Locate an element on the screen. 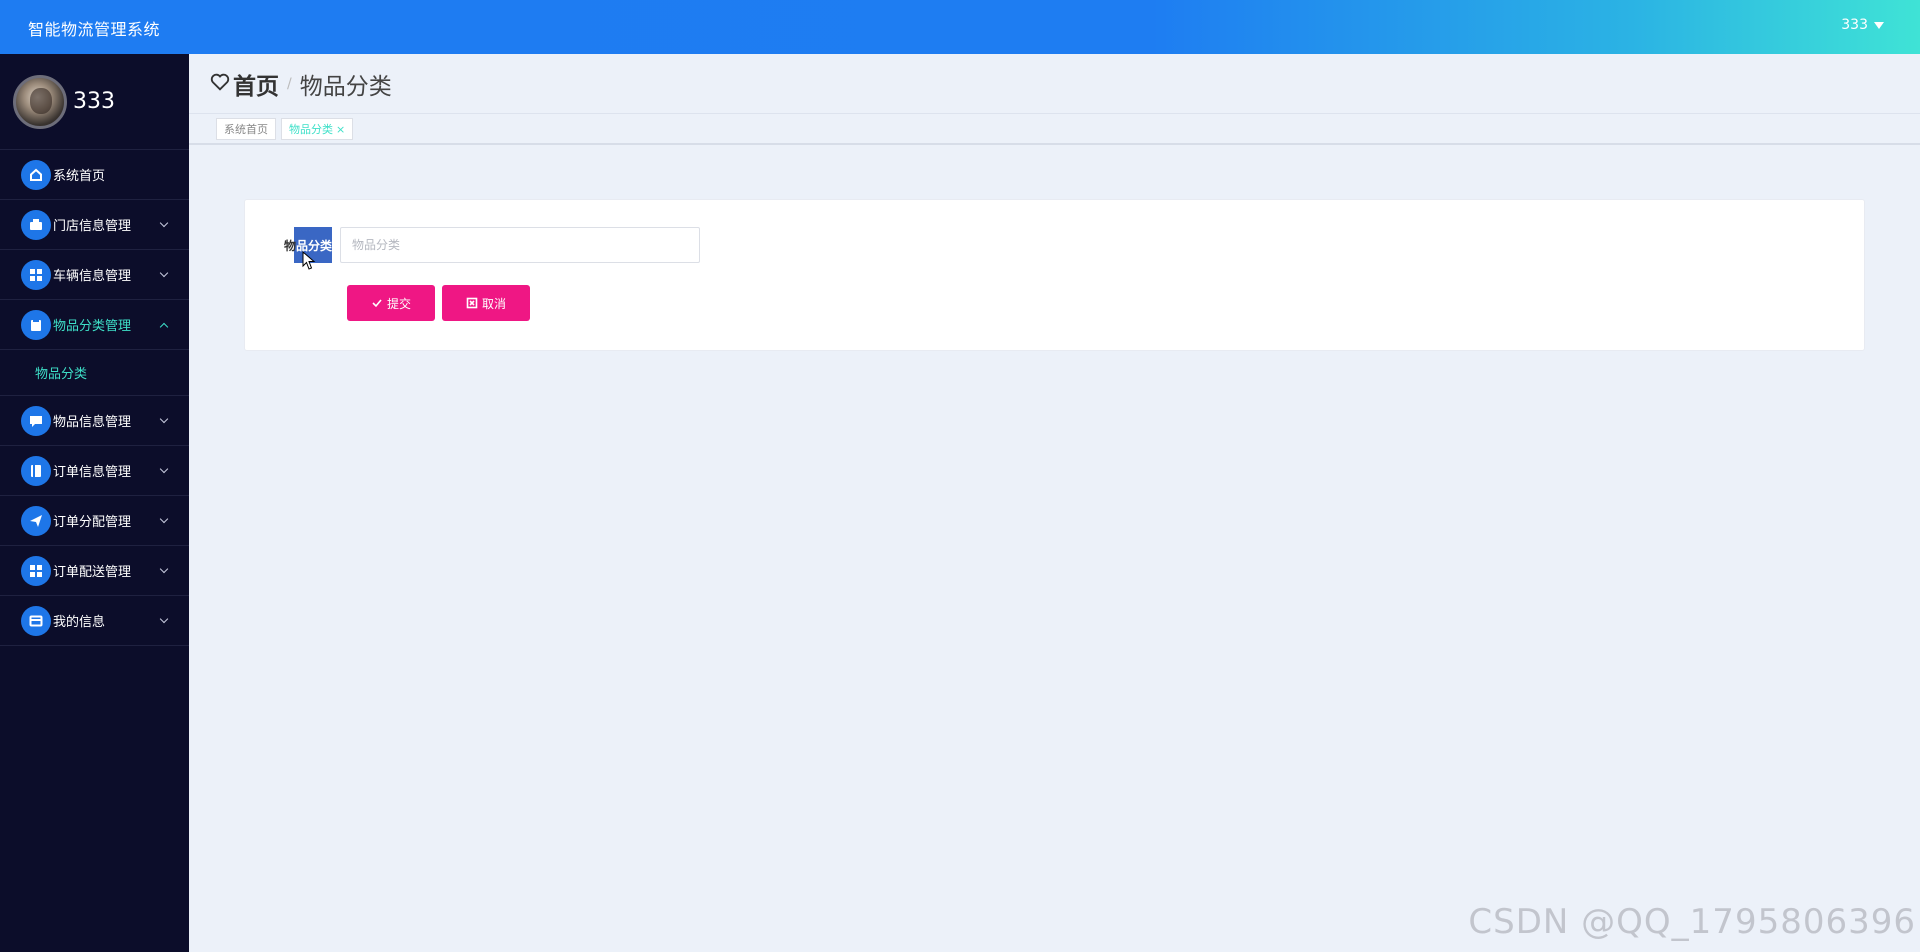  close-box-icon is located at coordinates (472, 303).